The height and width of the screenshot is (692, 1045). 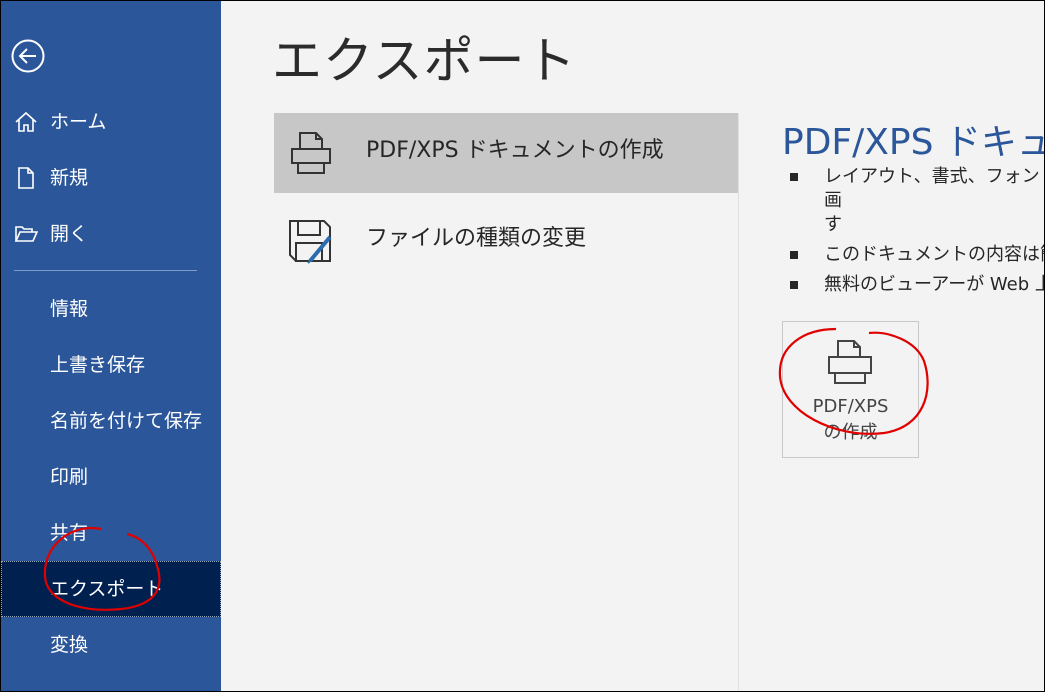 I want to click on bullet-item: 無料のビューアーが Web 上, so click(x=917, y=285).